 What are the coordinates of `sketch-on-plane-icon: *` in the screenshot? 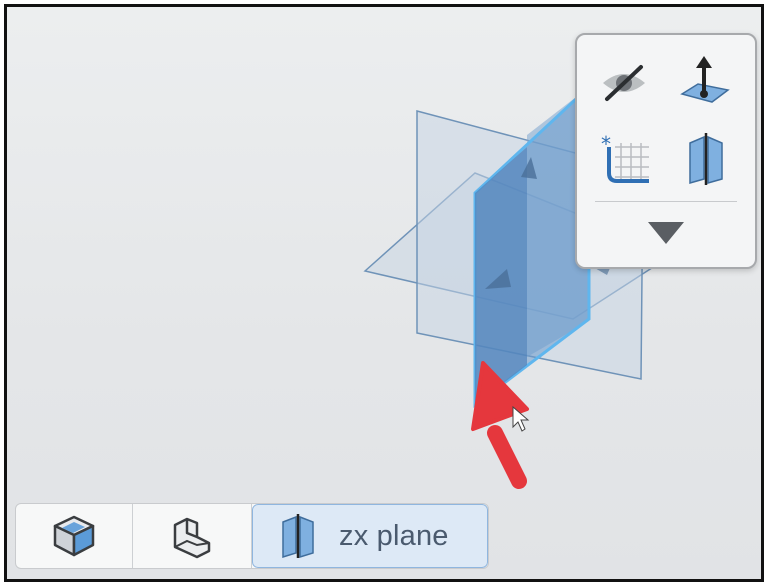 It's located at (625, 158).